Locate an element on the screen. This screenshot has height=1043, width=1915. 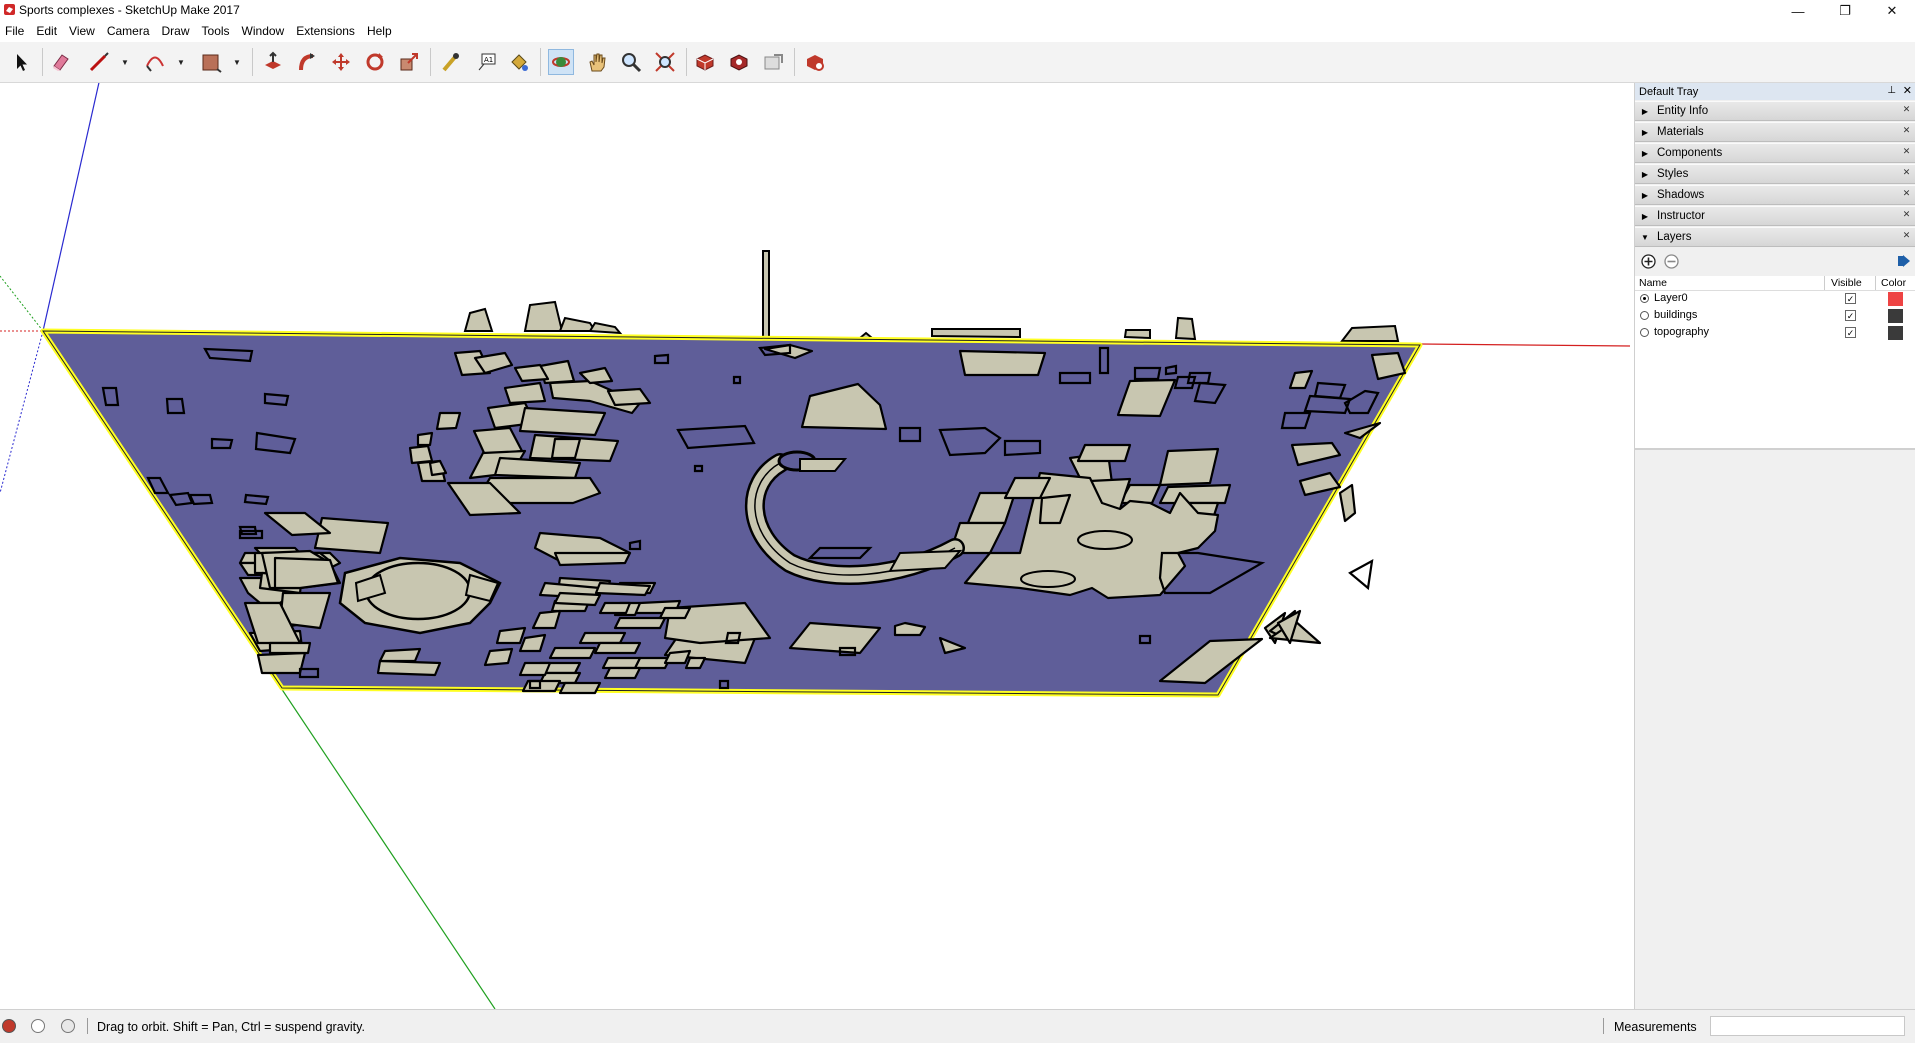
toolbar: ▼ ▼ ▼ A1 is located at coordinates (957, 62).